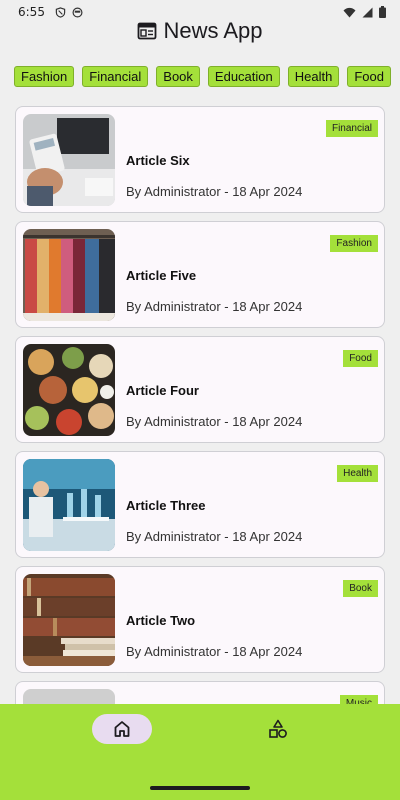 Image resolution: width=400 pixels, height=800 pixels. I want to click on article-title: Article Two, so click(161, 620).